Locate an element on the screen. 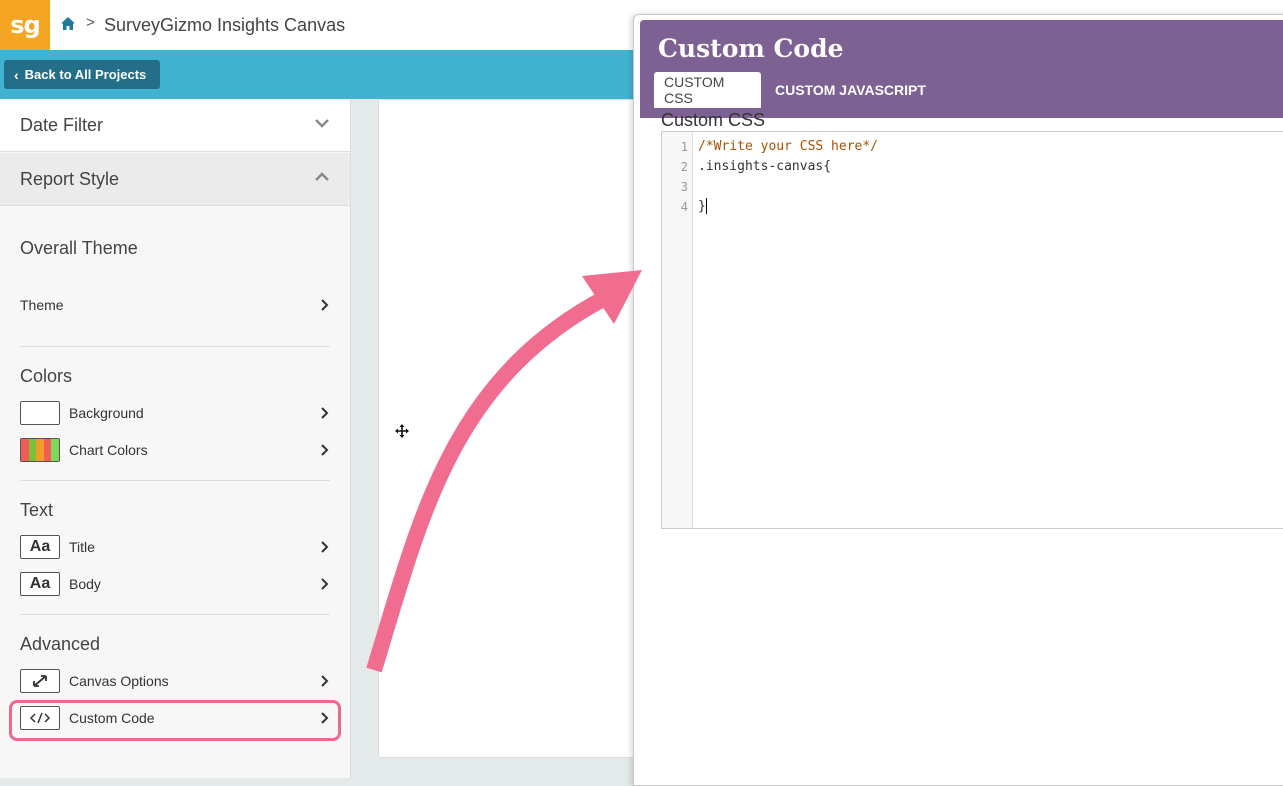  date-filter-label: Date Filter is located at coordinates (62, 125).